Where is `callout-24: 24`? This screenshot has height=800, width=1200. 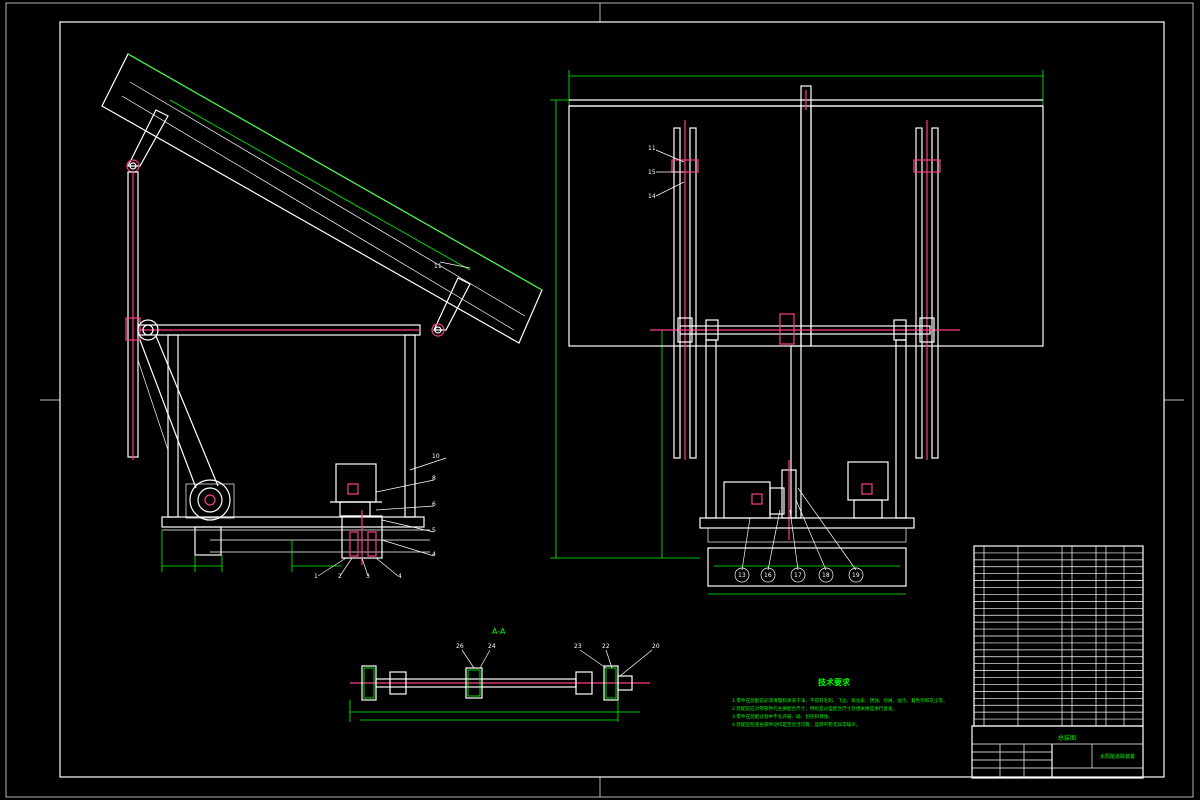
callout-24: 24 is located at coordinates (492, 646).